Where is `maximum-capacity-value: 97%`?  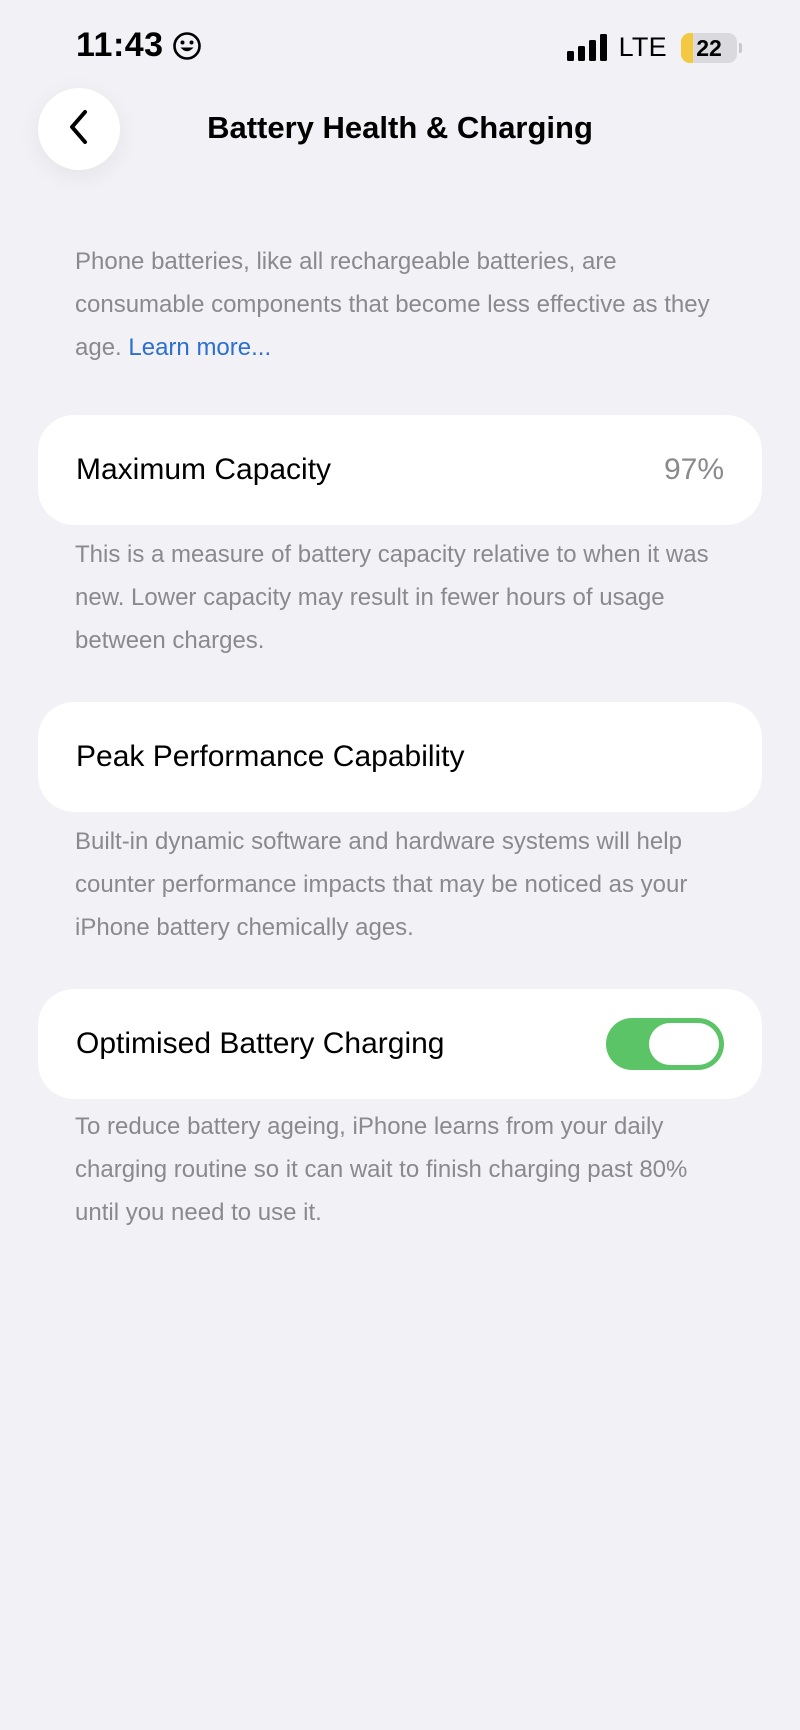
maximum-capacity-value: 97% is located at coordinates (693, 469).